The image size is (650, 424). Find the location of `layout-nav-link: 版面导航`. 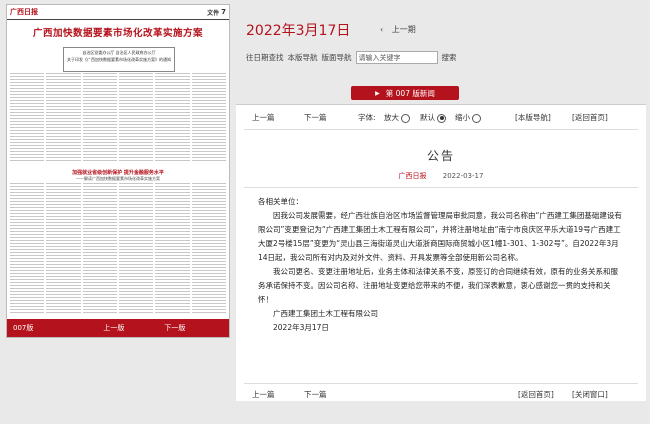

layout-nav-link: 版面导航 is located at coordinates (337, 57).